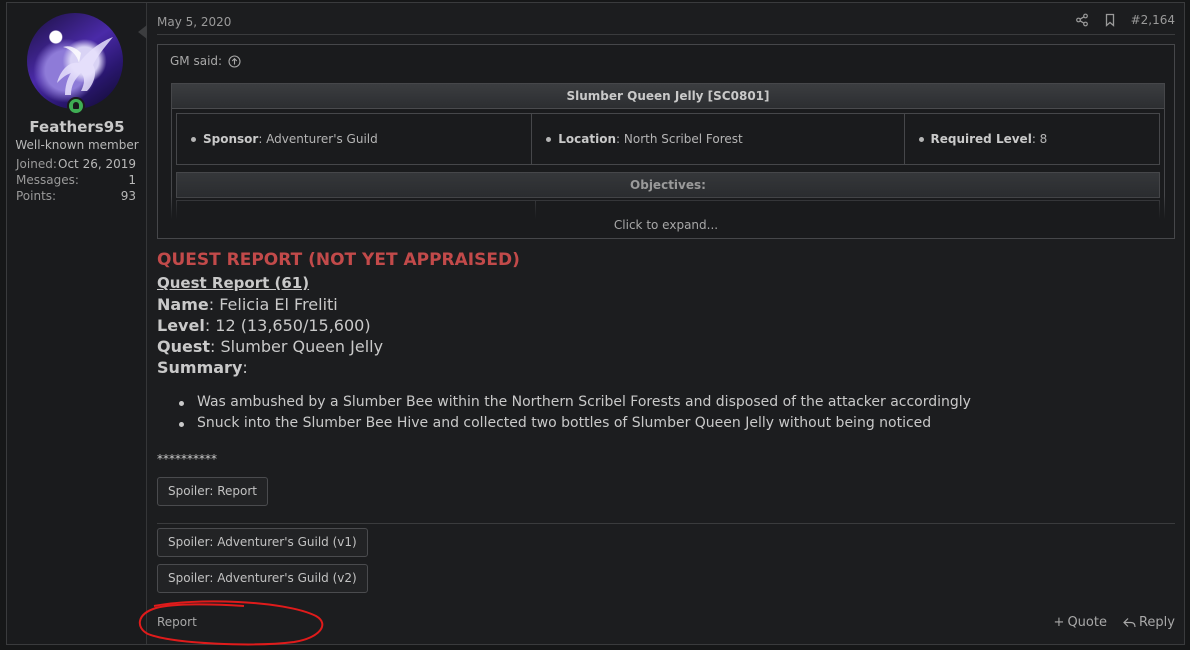 Image resolution: width=1190 pixels, height=650 pixels. What do you see at coordinates (587, 139) in the screenshot?
I see `cell-label: Location` at bounding box center [587, 139].